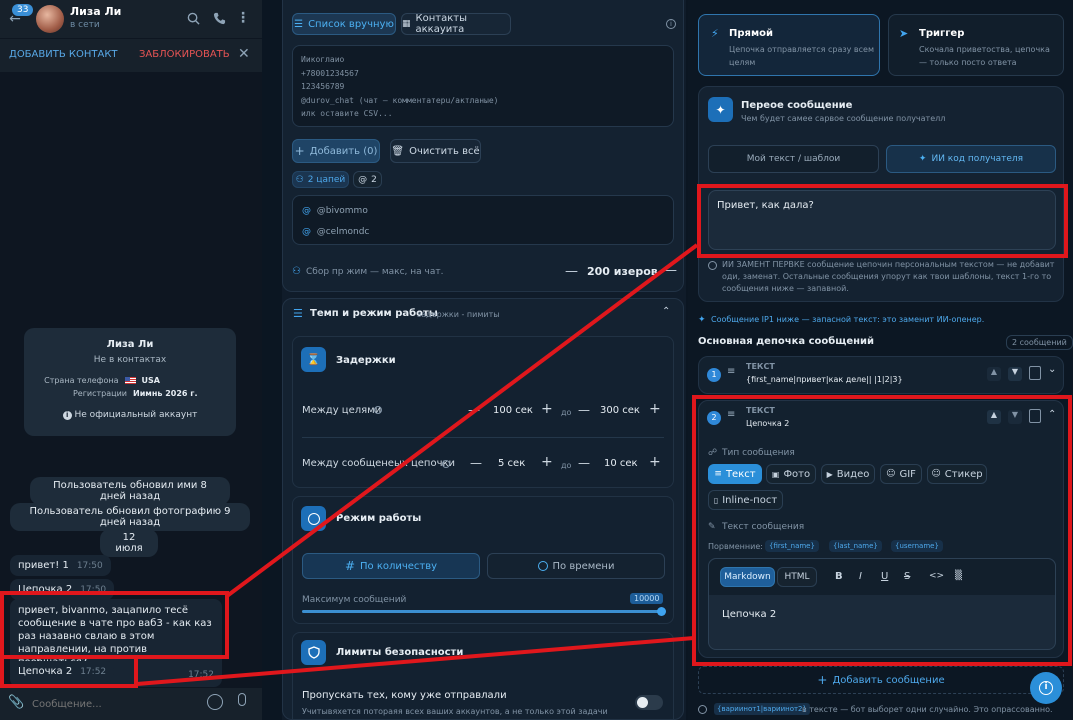 The image size is (1073, 720). What do you see at coordinates (881, 680) in the screenshot?
I see `add-message-button: + Добавить сообщение` at bounding box center [881, 680].